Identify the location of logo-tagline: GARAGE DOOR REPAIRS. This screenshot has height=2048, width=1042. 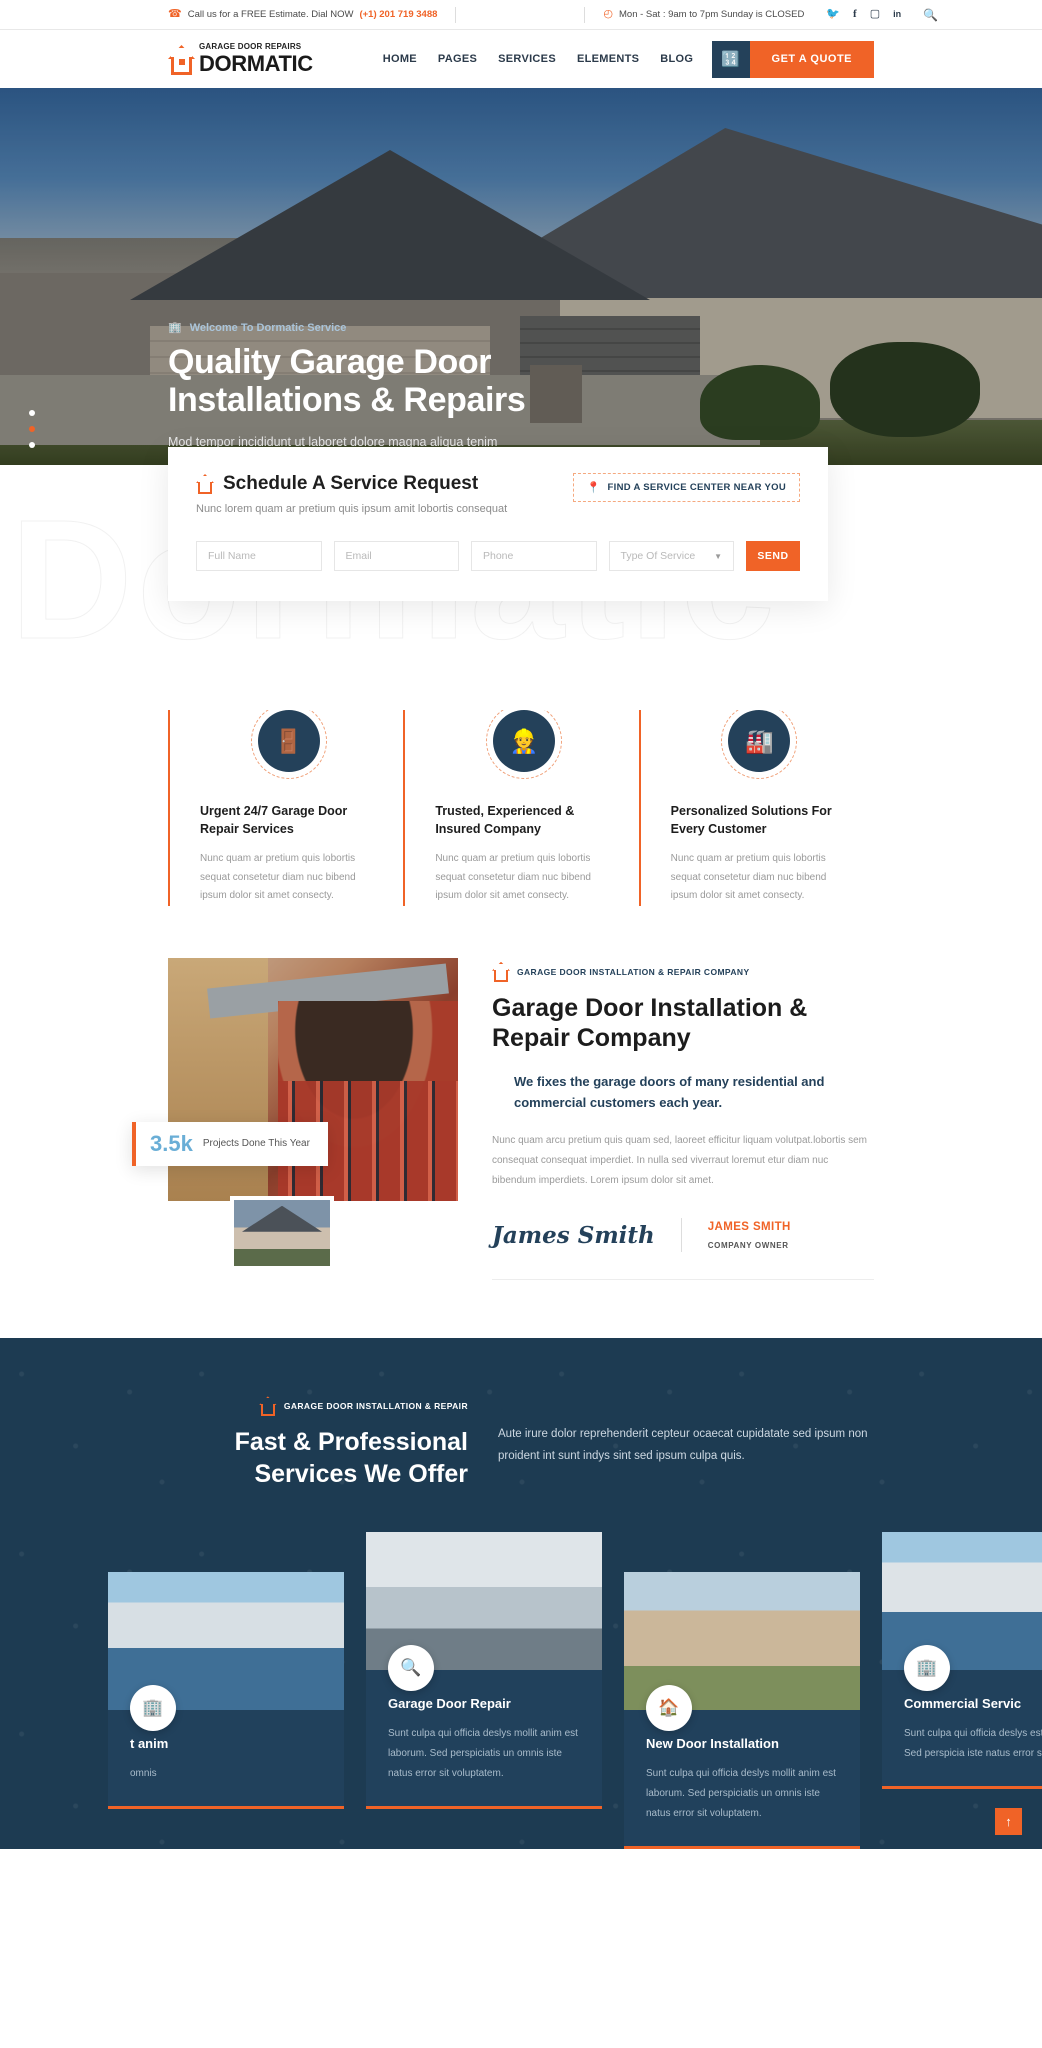
(250, 46).